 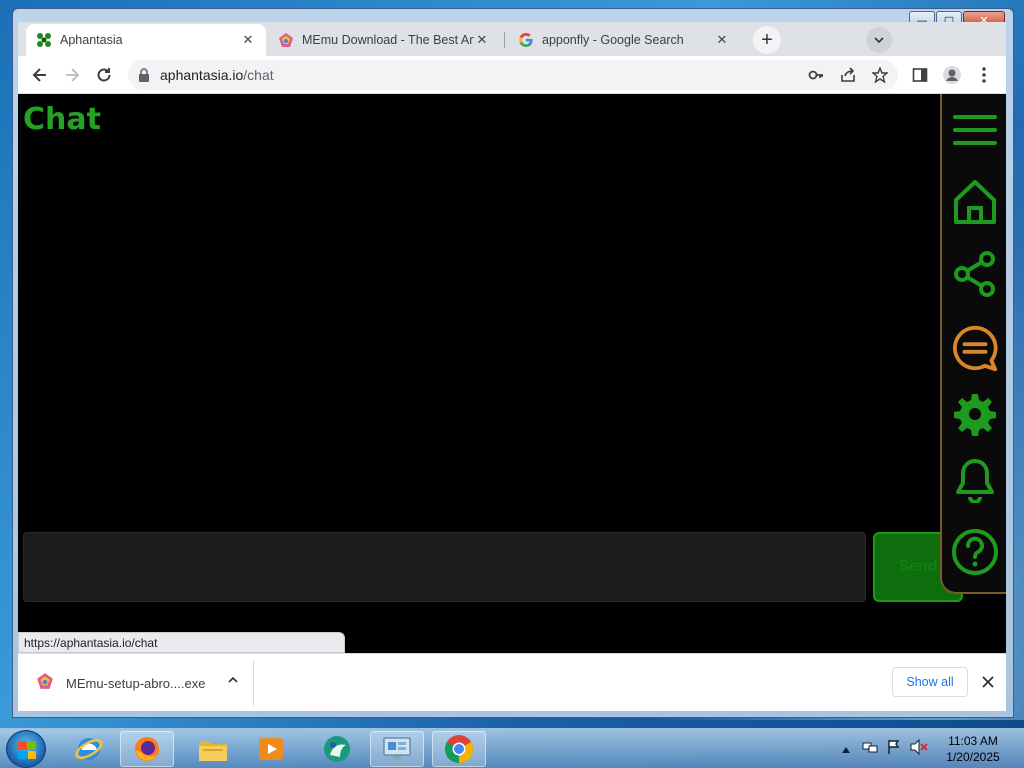 I want to click on tab-aphantasia: Aphantasia ✕, so click(x=146, y=40).